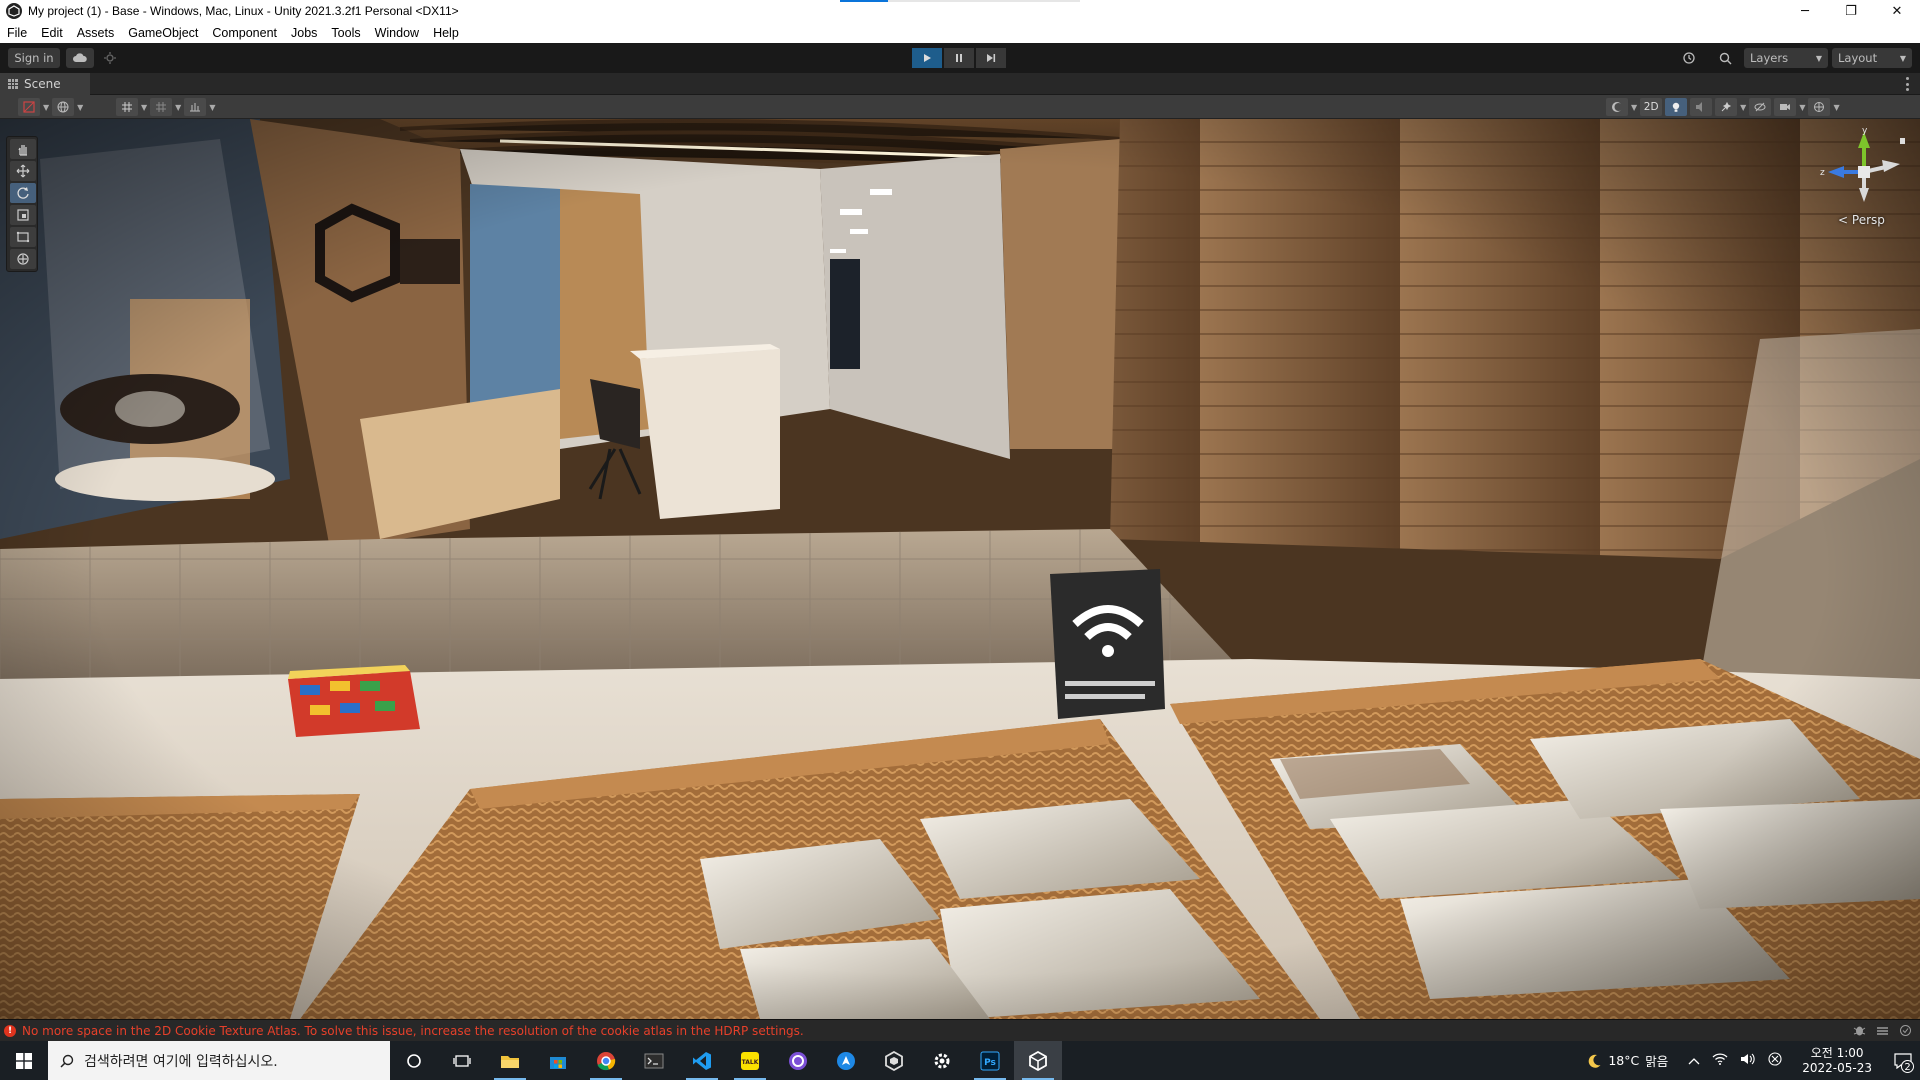 The height and width of the screenshot is (1080, 1920). I want to click on camera-icon, so click(1785, 107).